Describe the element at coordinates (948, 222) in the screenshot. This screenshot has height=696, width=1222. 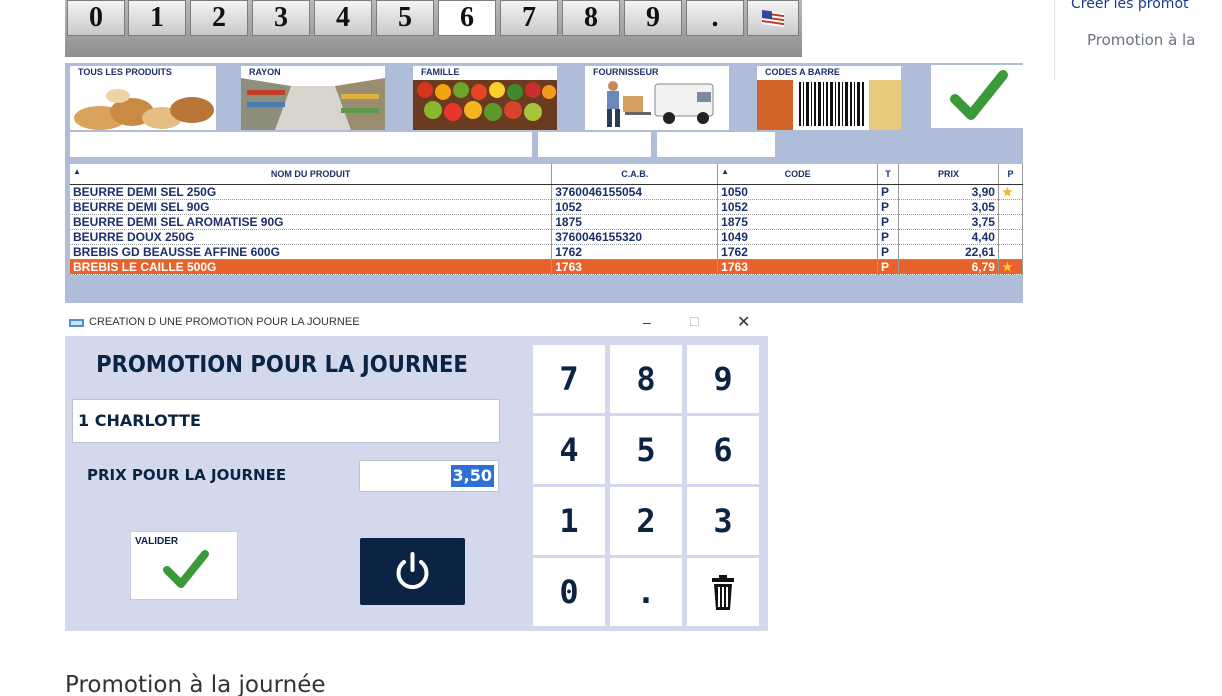
I see `cell-price: 3,75` at that location.